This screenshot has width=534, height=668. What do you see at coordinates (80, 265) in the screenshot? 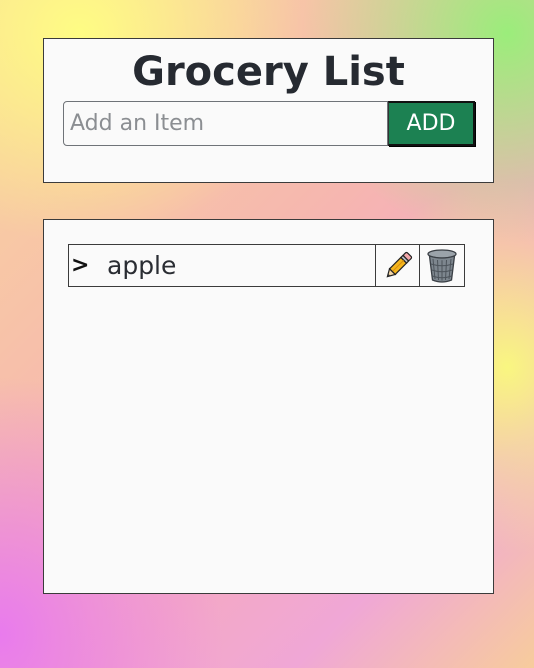
I see `expand-marker: >` at bounding box center [80, 265].